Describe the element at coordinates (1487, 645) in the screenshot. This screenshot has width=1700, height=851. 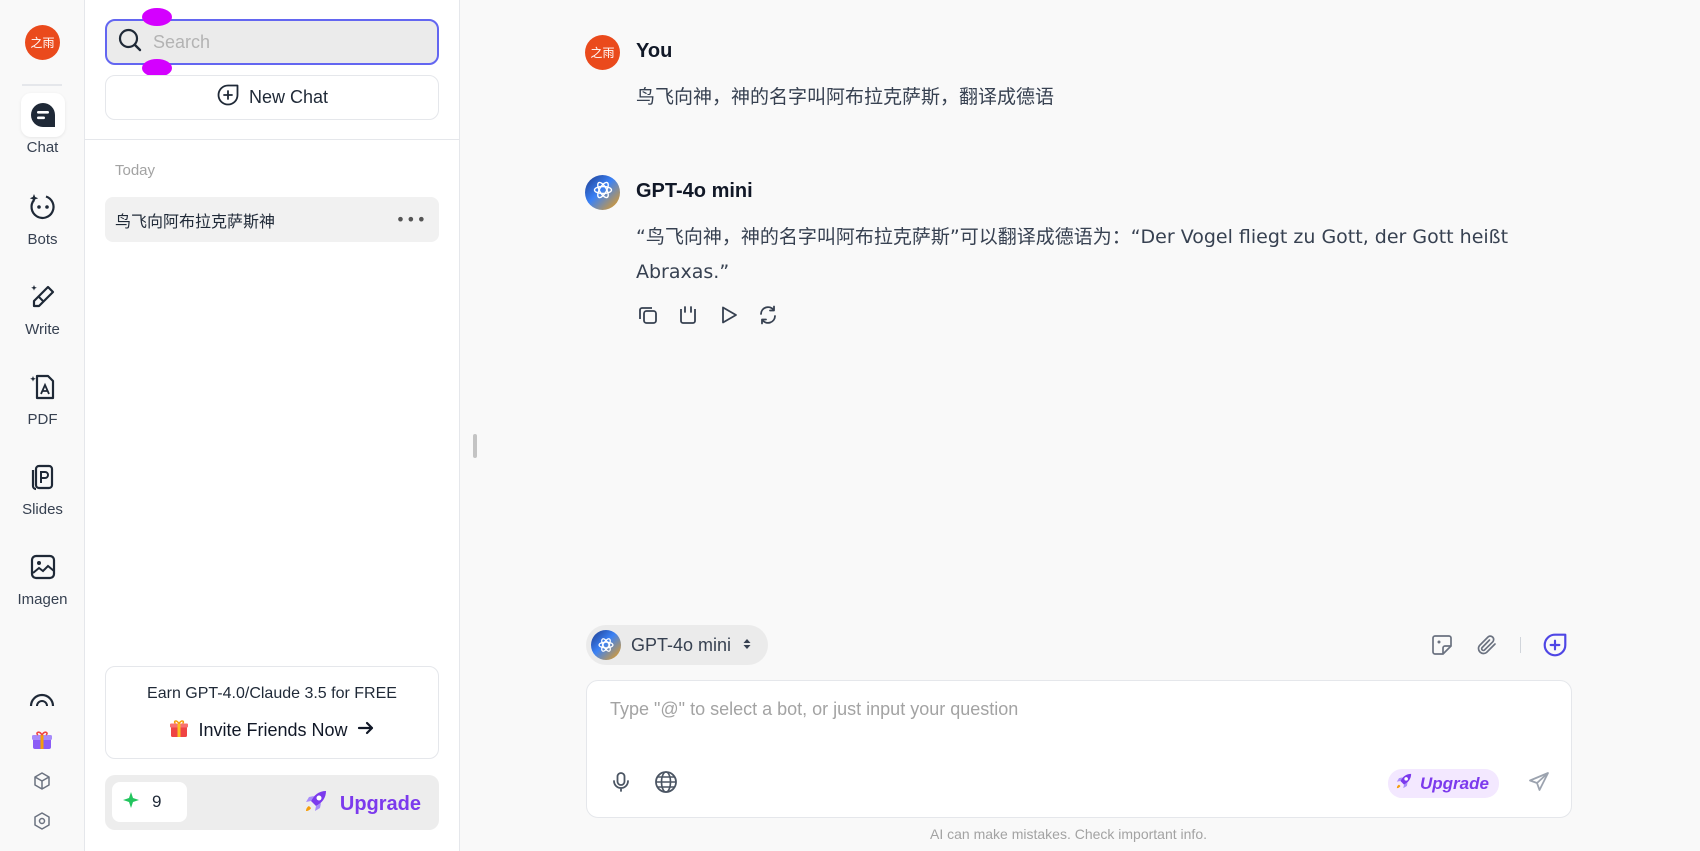
I see `attachment-icon` at that location.